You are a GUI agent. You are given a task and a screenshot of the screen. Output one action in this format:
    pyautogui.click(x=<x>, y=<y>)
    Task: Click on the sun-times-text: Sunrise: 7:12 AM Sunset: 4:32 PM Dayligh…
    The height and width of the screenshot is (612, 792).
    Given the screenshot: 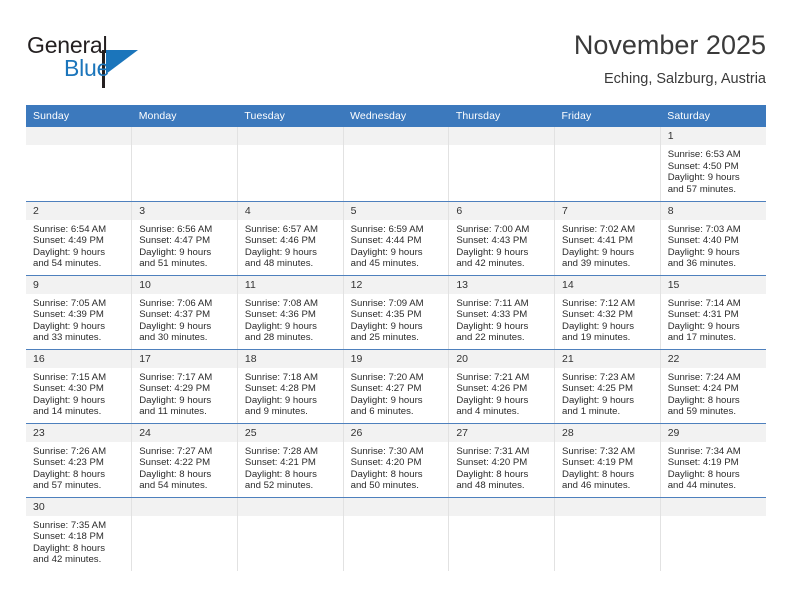 What is the action you would take?
    pyautogui.click(x=599, y=320)
    